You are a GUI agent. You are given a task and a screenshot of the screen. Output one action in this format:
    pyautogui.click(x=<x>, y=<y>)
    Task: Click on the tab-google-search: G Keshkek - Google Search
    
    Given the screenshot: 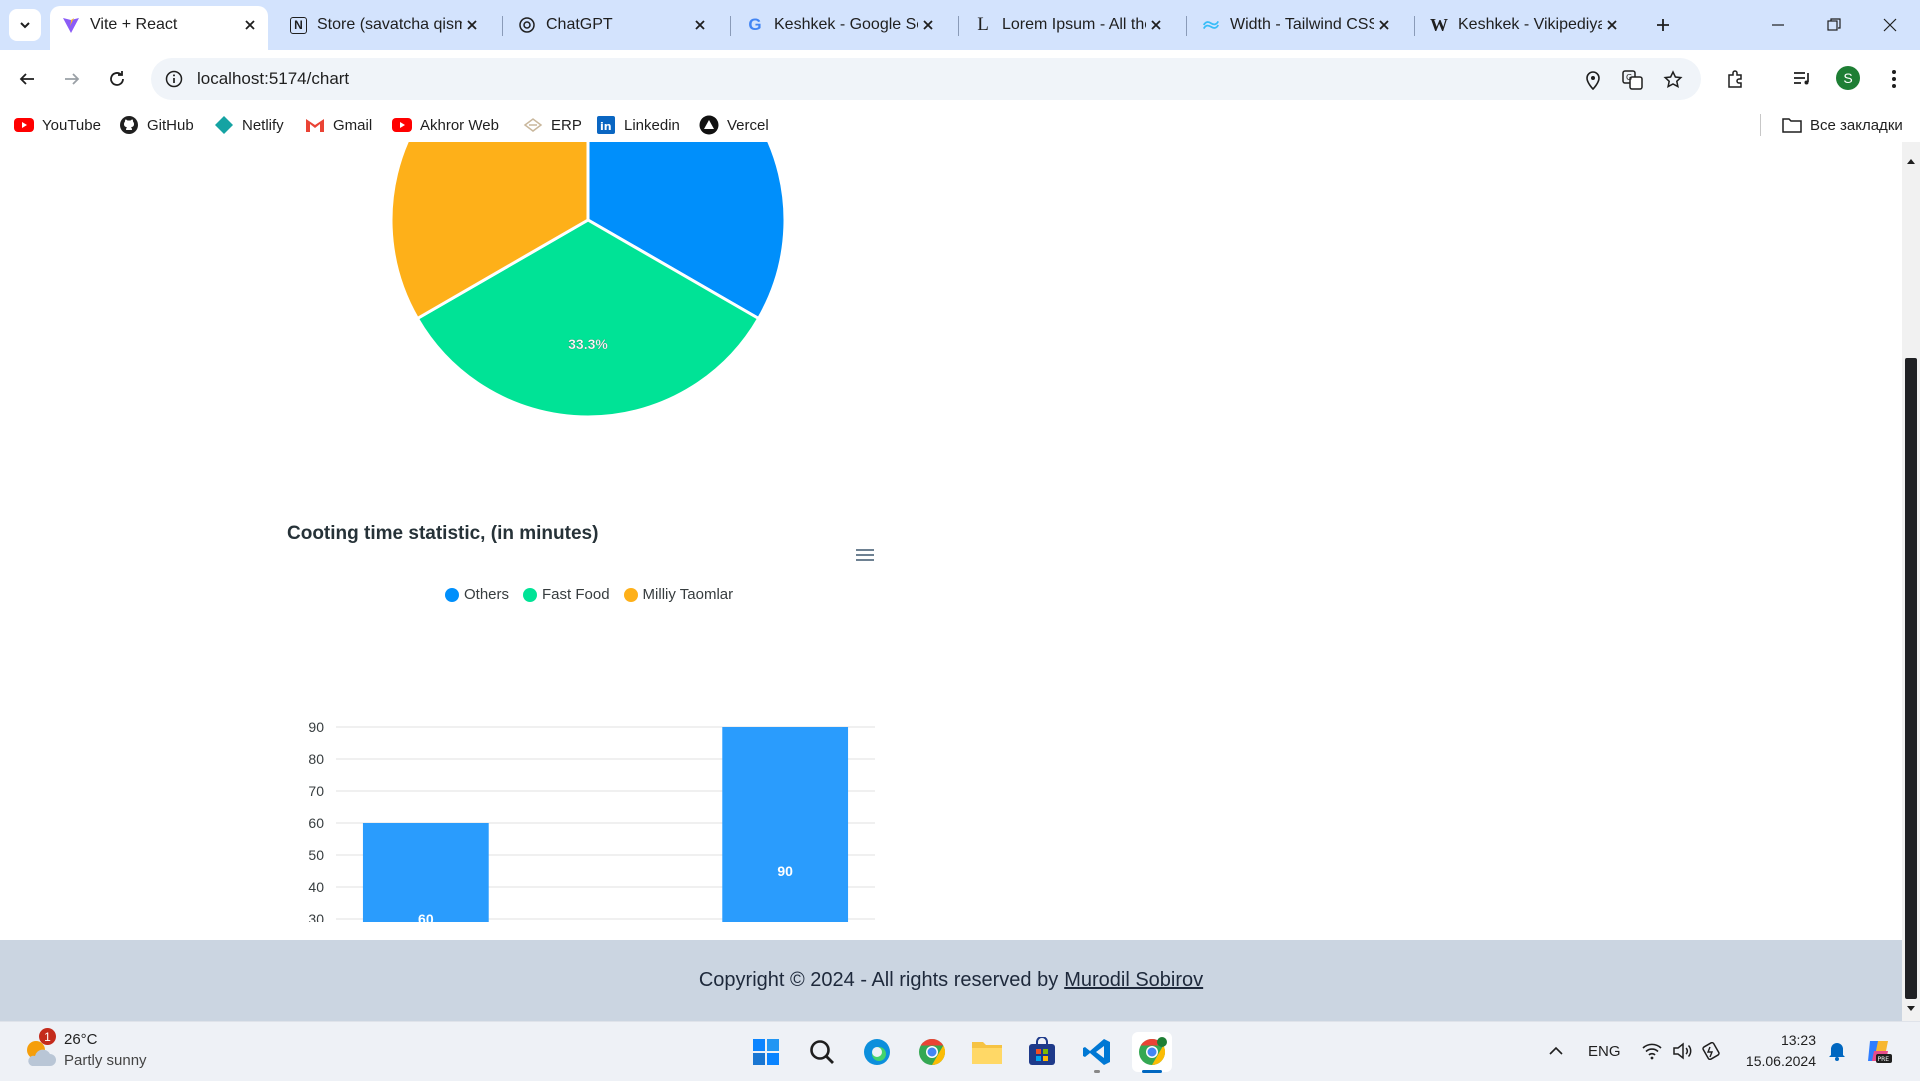 What is the action you would take?
    pyautogui.click(x=840, y=25)
    